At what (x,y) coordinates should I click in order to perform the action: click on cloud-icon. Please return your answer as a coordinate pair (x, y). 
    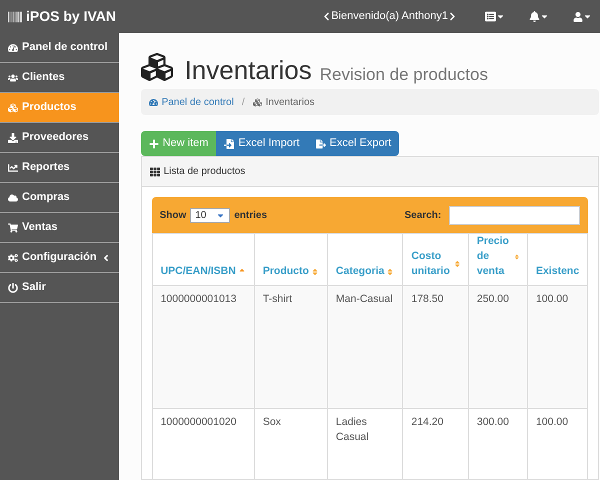
    Looking at the image, I should click on (13, 197).